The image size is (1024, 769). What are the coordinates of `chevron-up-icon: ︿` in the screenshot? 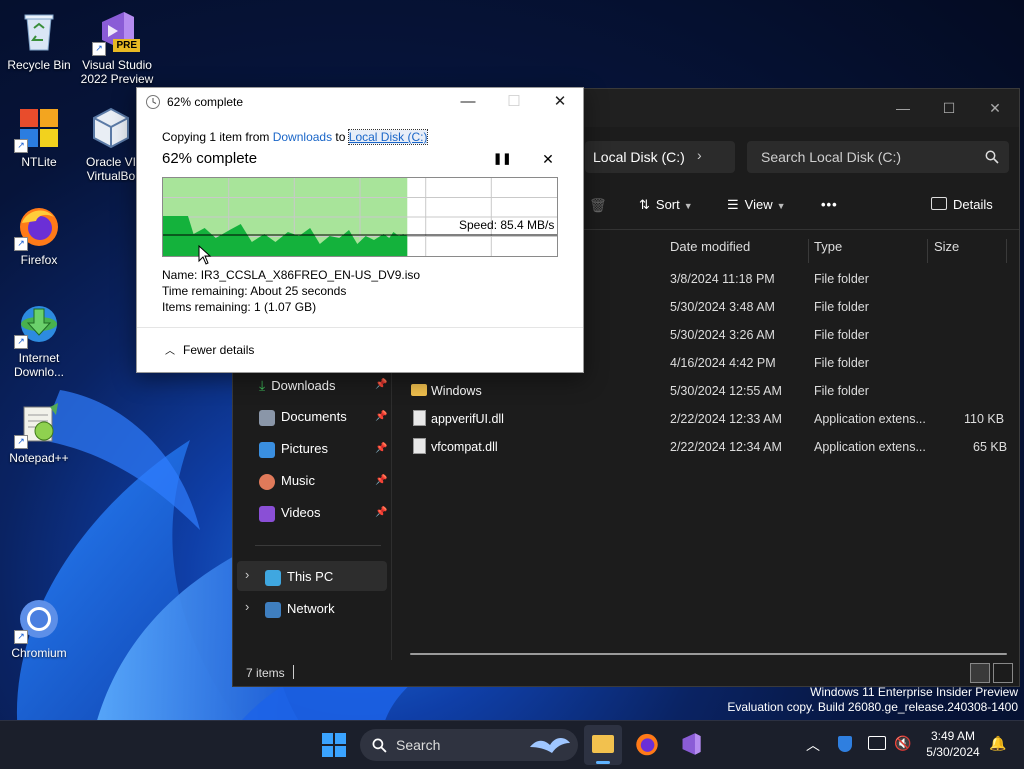 It's located at (170, 351).